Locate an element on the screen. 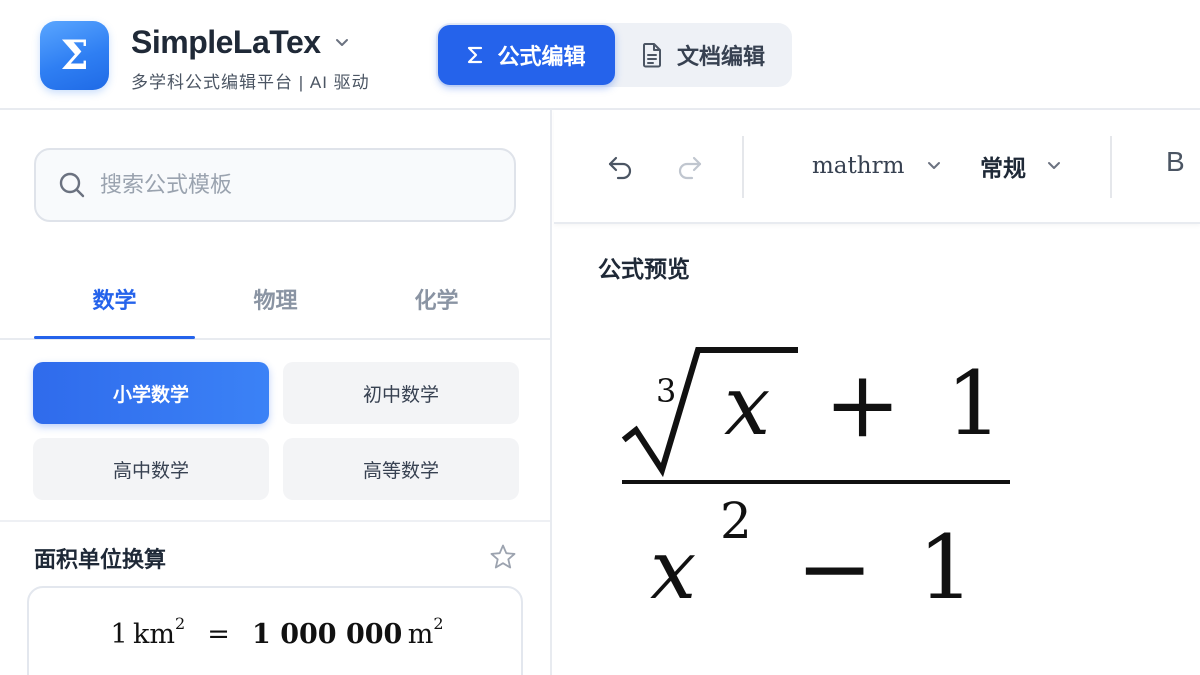  app-logo: Σ is located at coordinates (74, 55).